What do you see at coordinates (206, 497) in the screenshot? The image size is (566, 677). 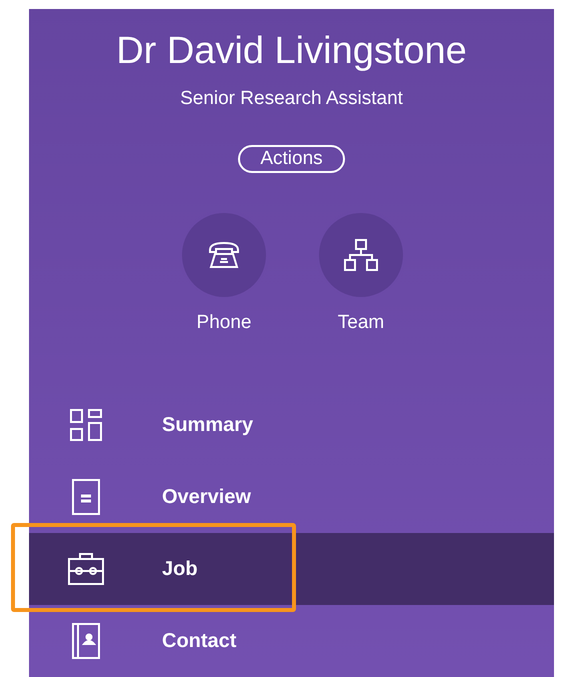 I see `nav-label: Overview` at bounding box center [206, 497].